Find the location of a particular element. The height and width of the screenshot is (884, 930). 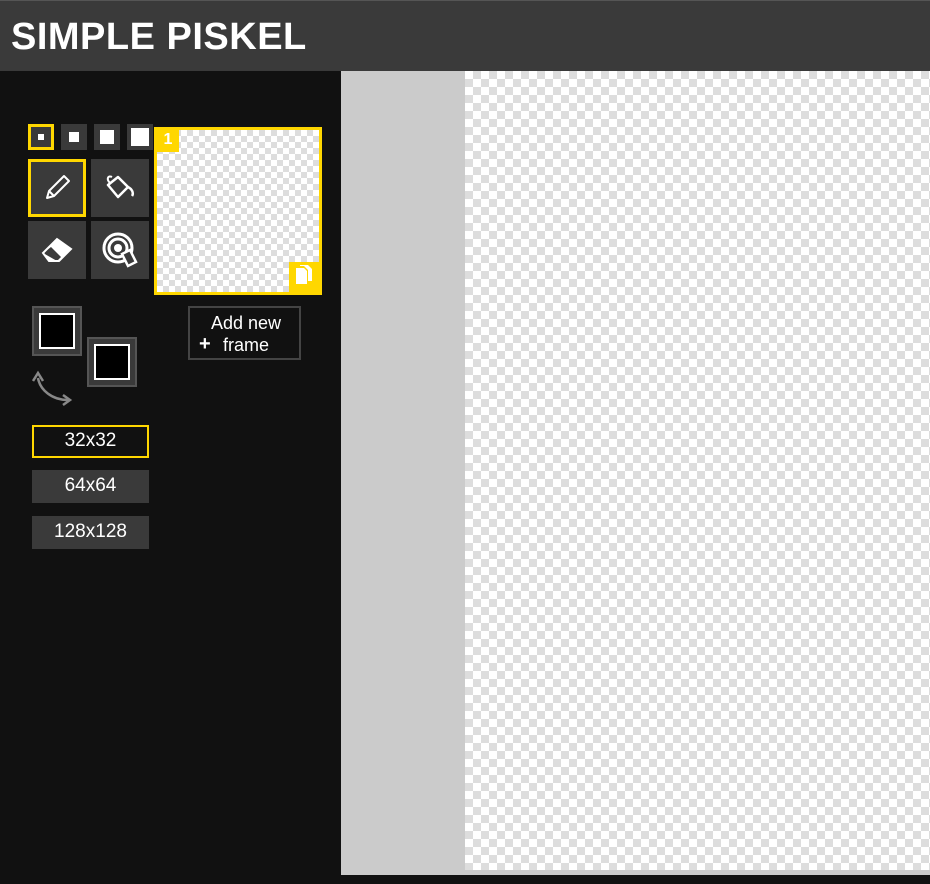

paint-bucket-tool-button is located at coordinates (120, 188).